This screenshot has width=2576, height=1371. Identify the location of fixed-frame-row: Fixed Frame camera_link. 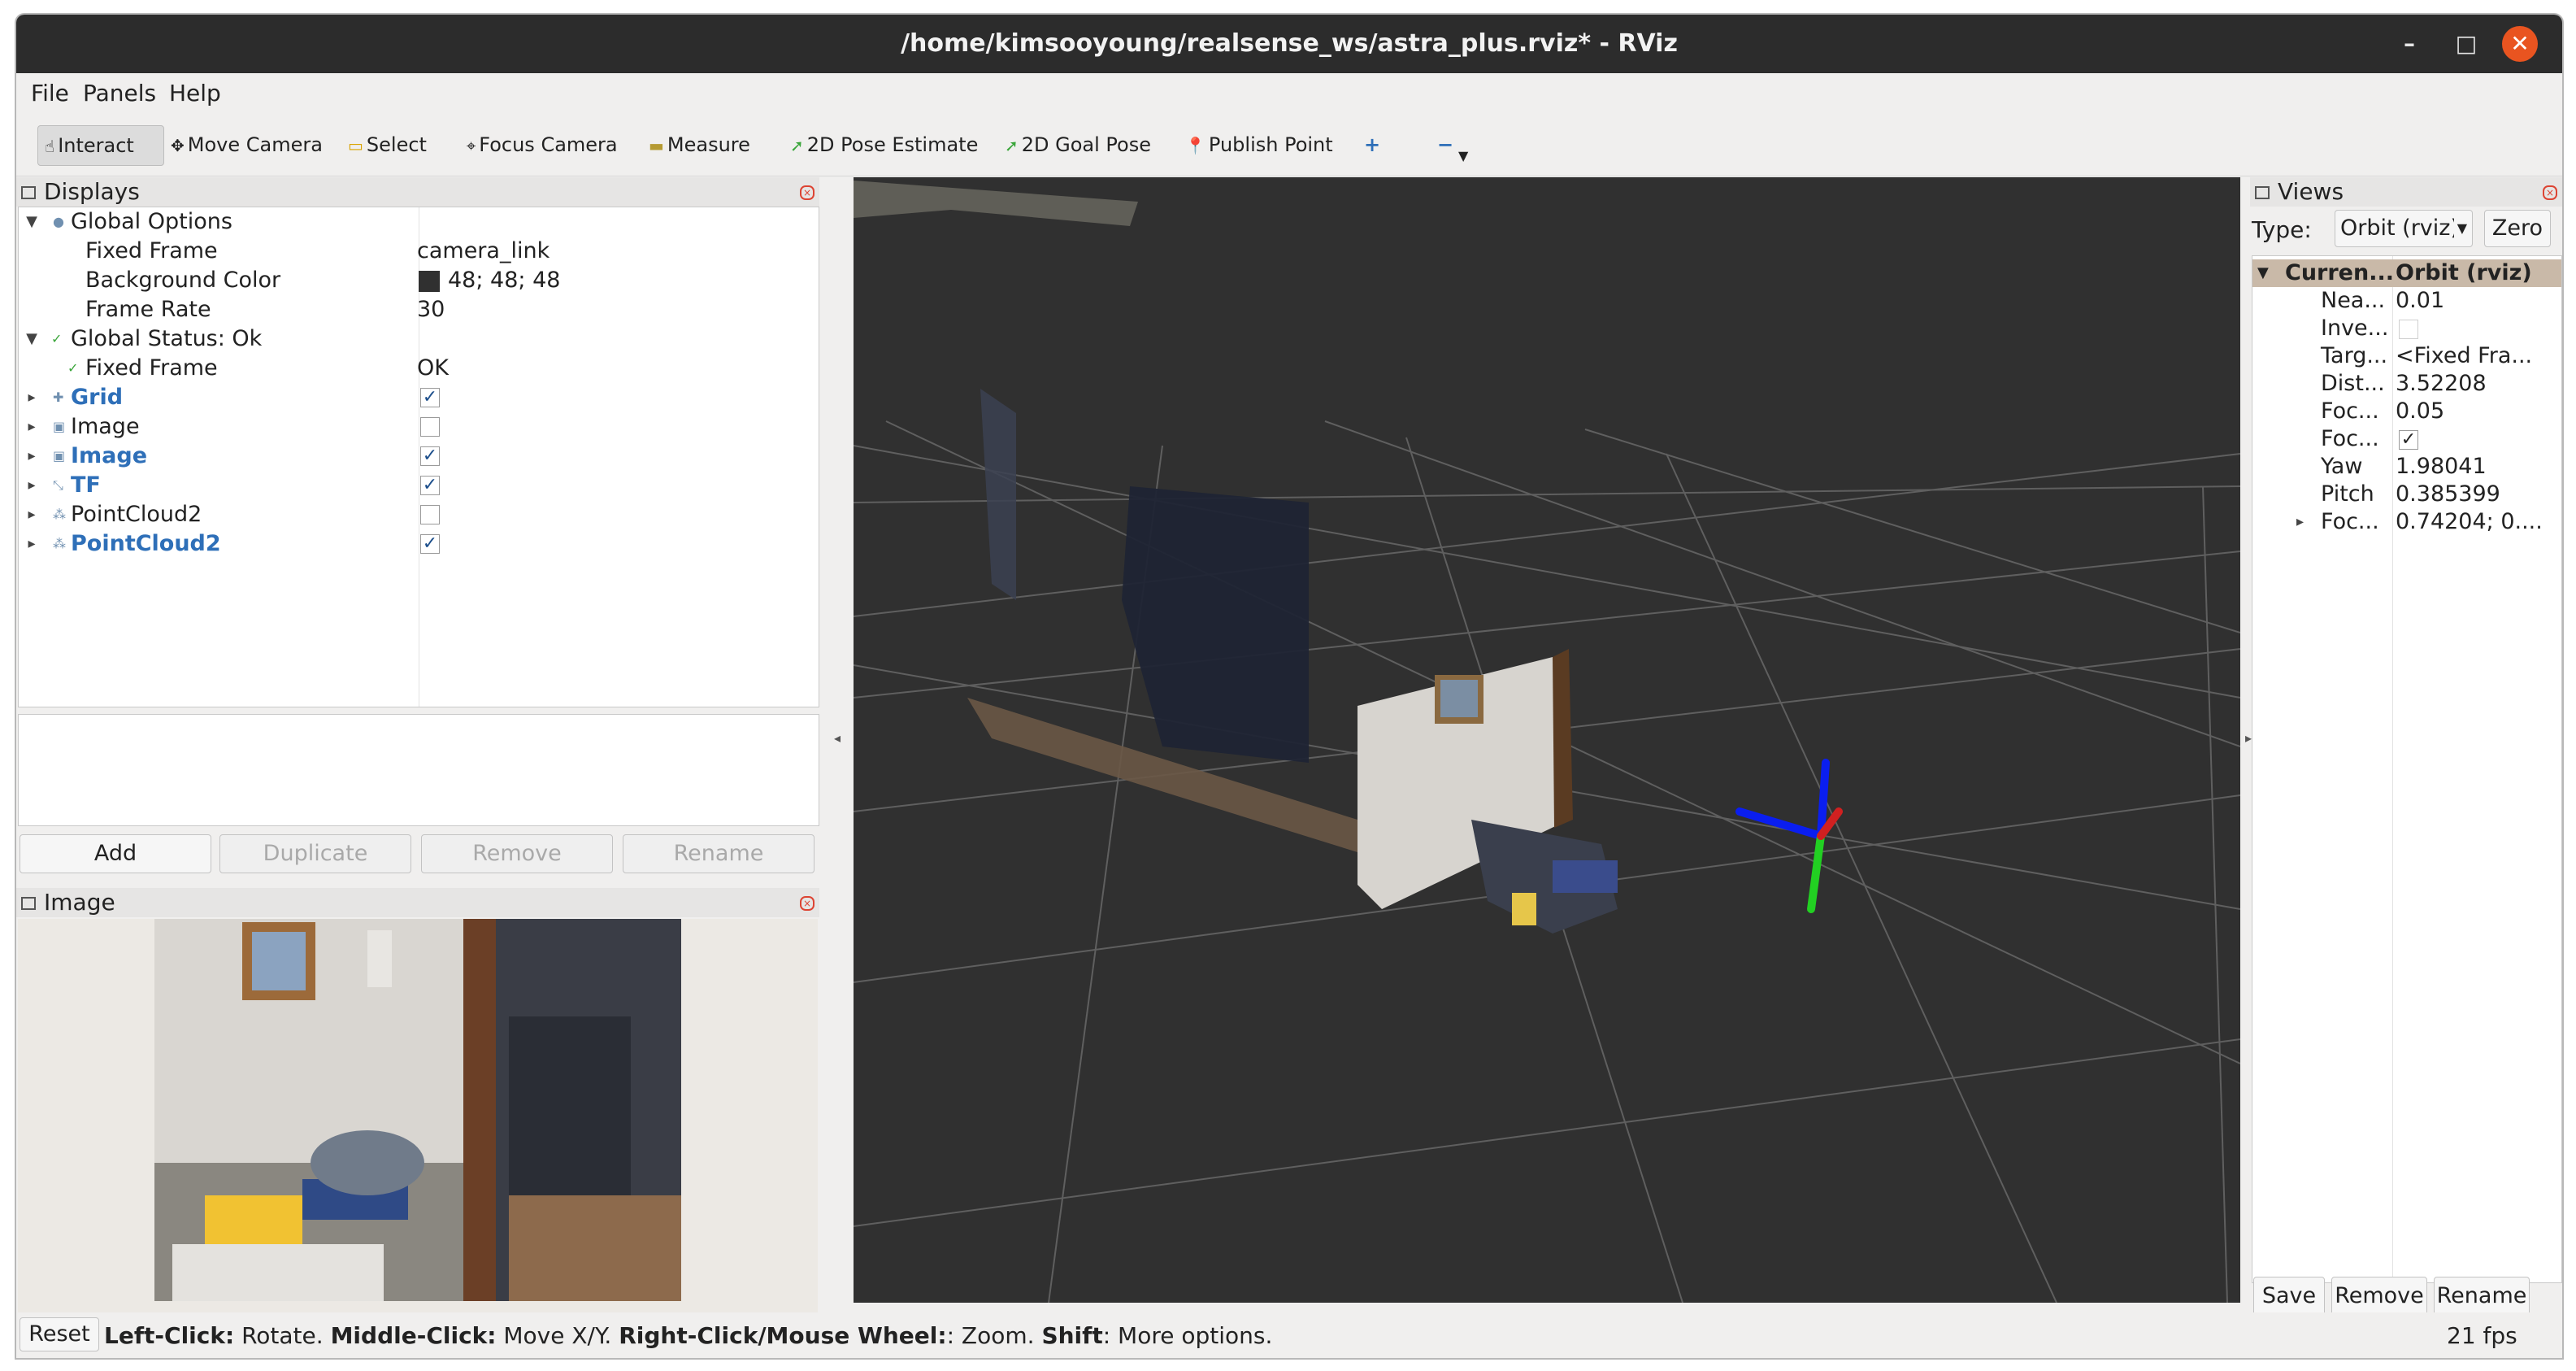
(419, 251).